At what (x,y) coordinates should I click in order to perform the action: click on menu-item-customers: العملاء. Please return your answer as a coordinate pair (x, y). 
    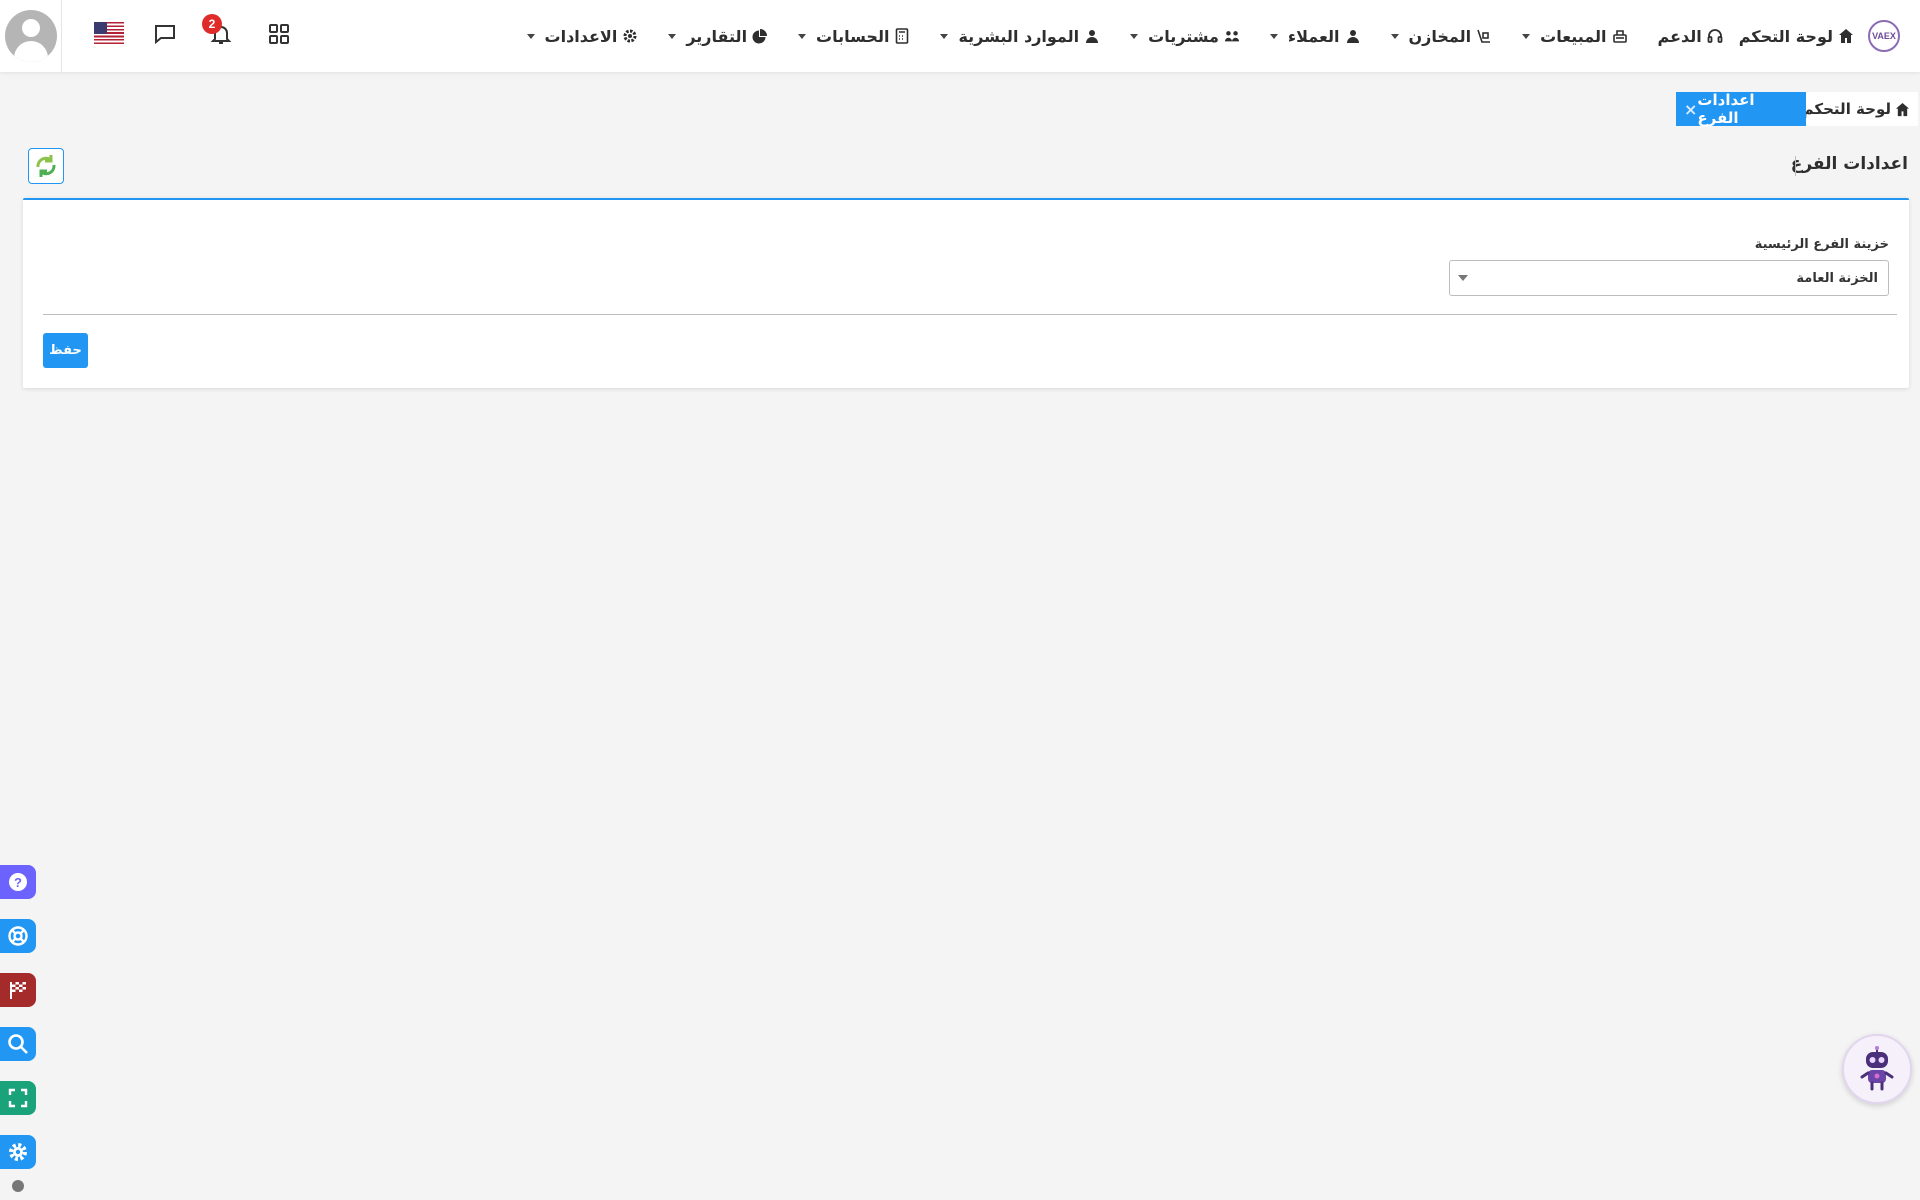
    Looking at the image, I should click on (1315, 36).